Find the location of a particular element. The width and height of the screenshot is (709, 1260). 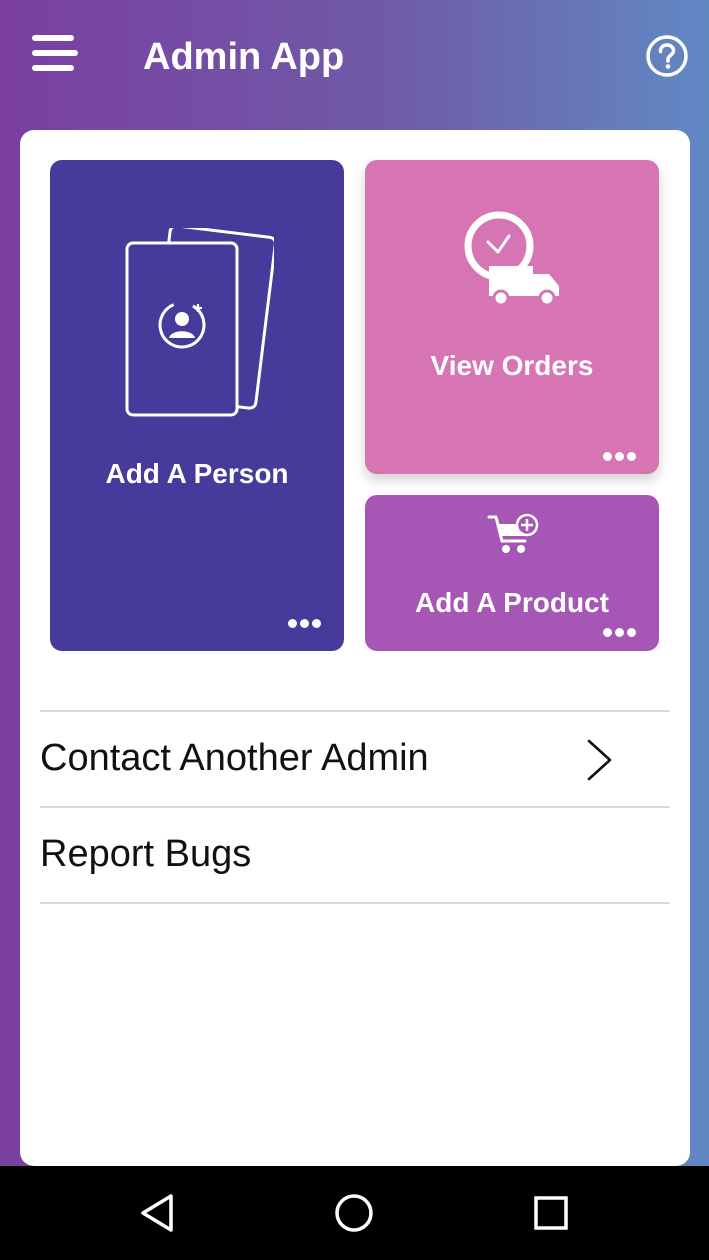

help-circle-icon is located at coordinates (667, 56).